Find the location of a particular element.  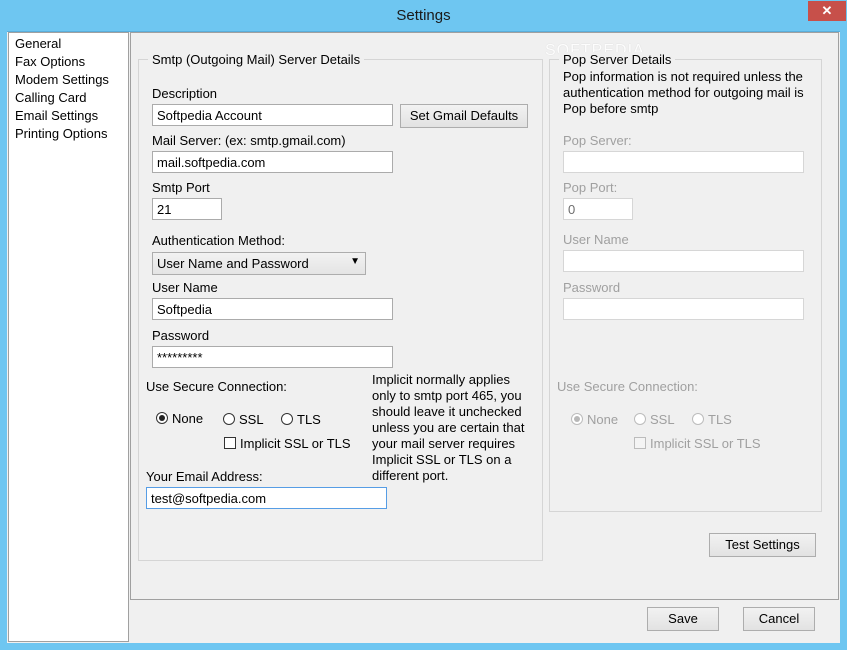

password-label: Password is located at coordinates (181, 335).